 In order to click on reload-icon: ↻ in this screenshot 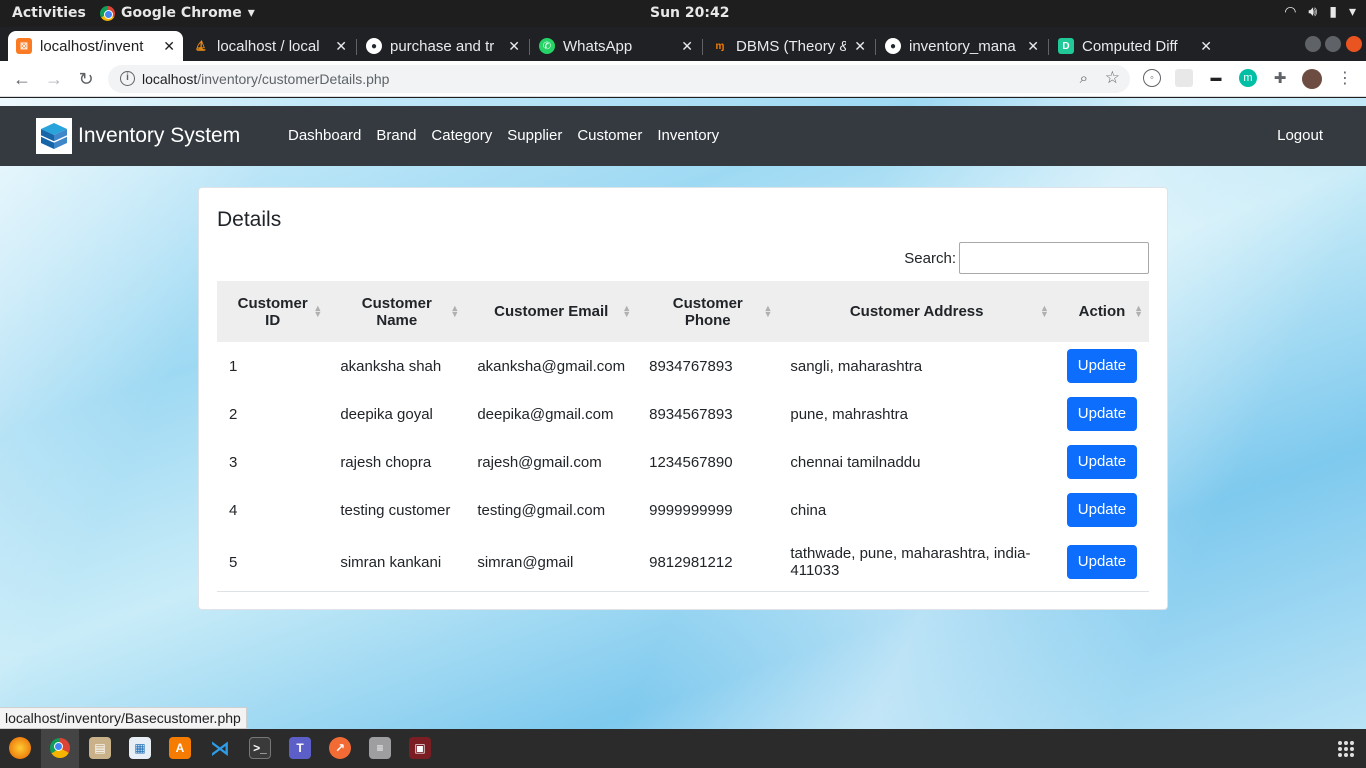, I will do `click(86, 79)`.